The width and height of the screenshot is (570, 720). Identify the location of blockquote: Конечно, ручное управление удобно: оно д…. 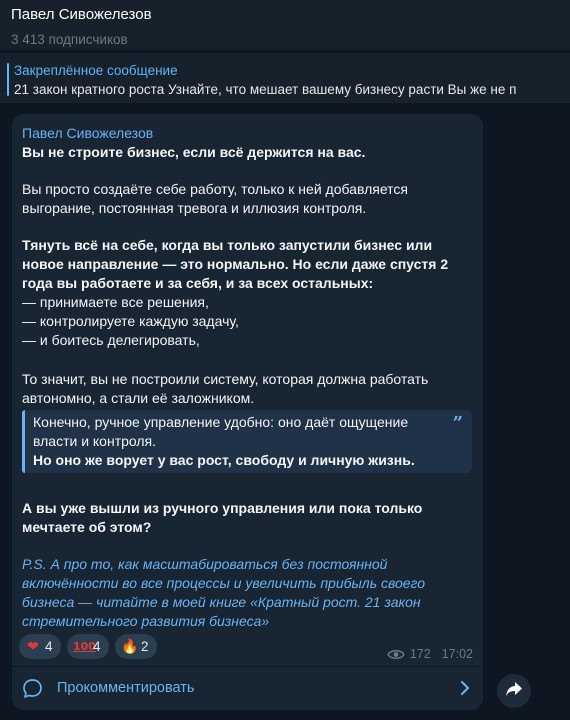
(247, 441).